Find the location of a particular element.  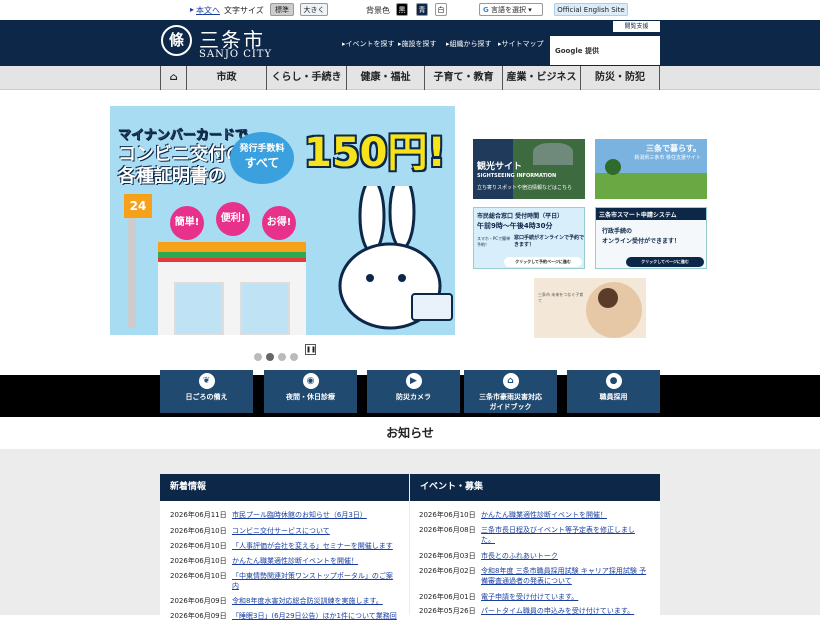

event-item: 2026年06月01日 電子申請を受け付けています。 is located at coordinates (498, 597).